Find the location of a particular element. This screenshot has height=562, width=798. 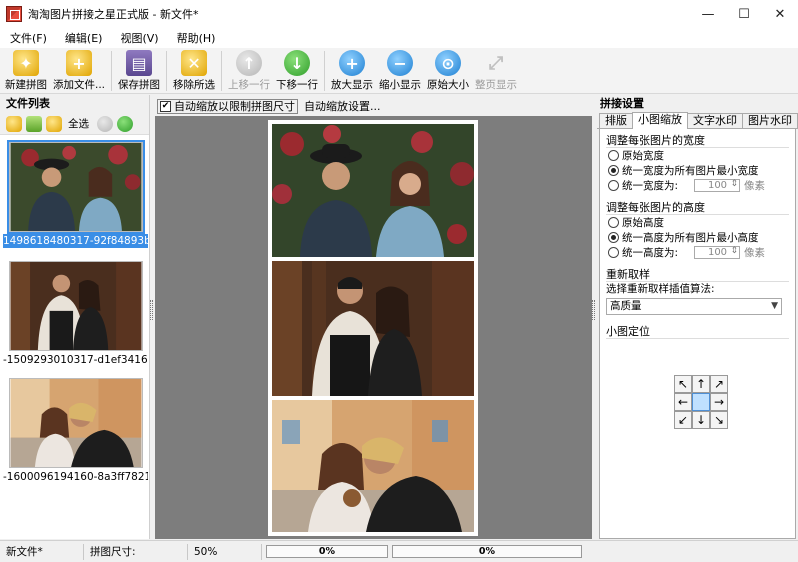

zoom-in-icon: + is located at coordinates (352, 63).